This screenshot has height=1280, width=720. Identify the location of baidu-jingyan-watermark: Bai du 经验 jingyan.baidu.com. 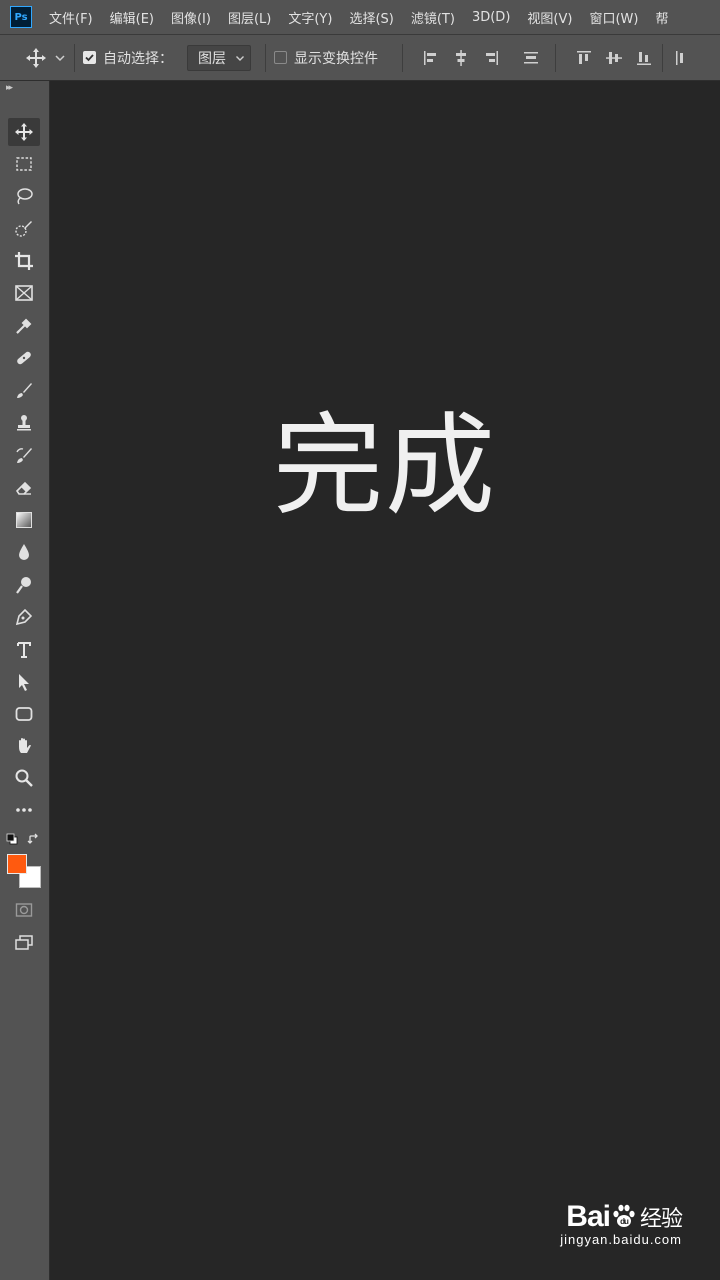
(621, 1223).